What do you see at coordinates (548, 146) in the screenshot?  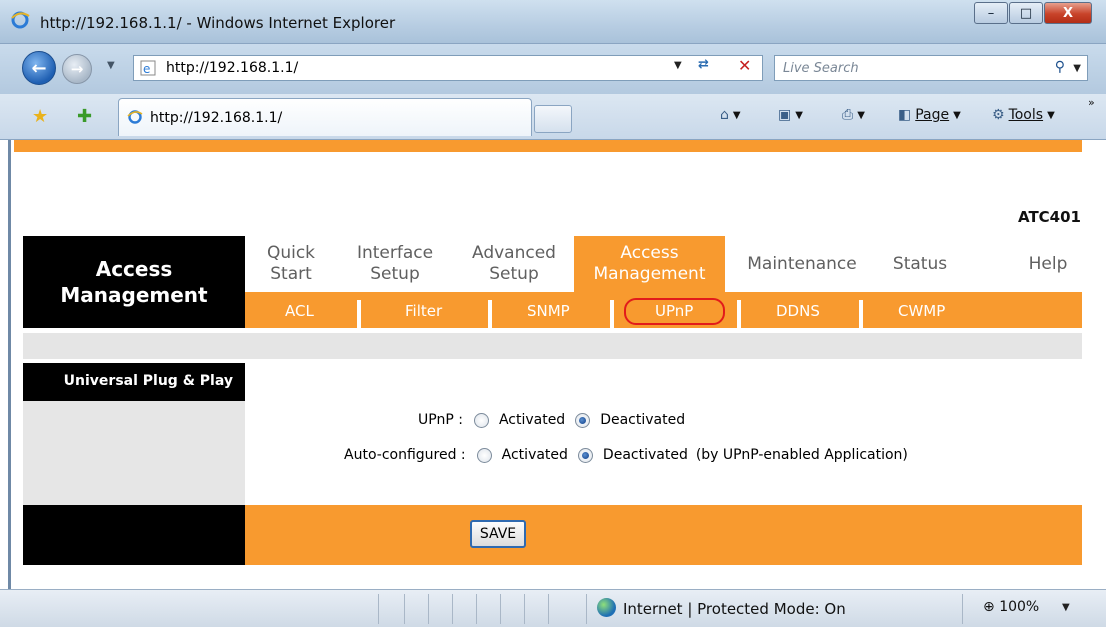 I see `header-orange-strip` at bounding box center [548, 146].